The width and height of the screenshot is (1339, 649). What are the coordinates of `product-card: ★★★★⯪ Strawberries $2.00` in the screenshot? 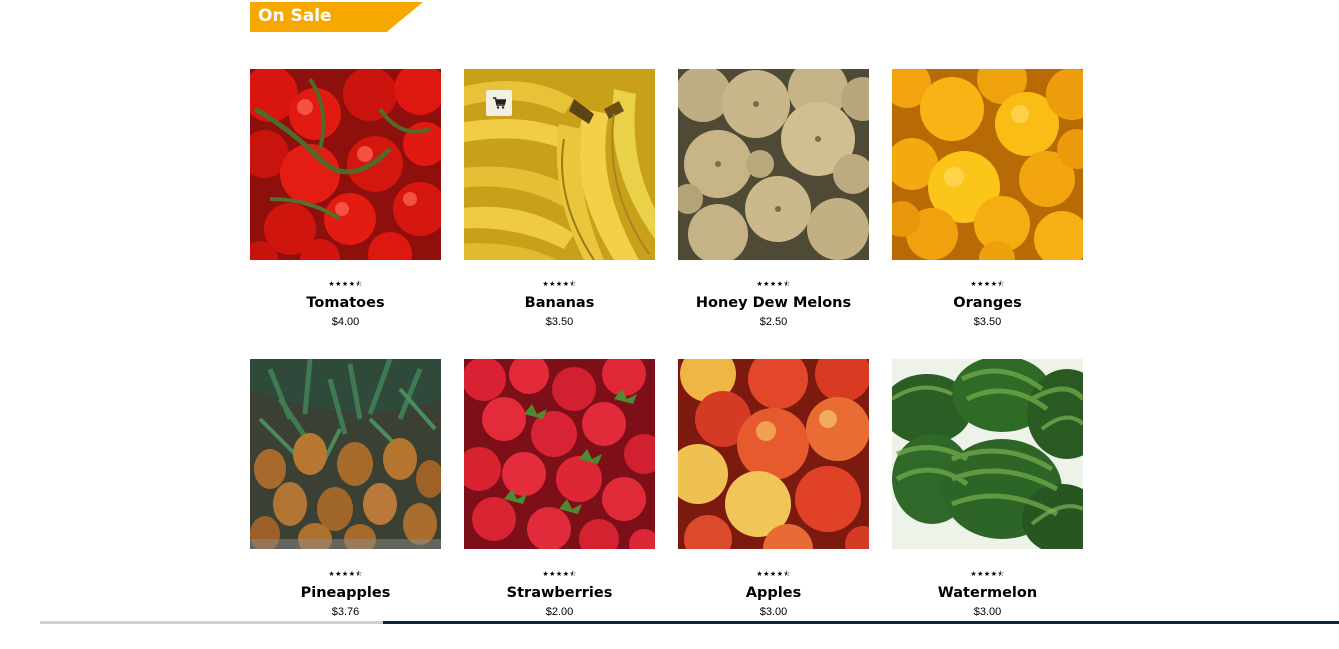 It's located at (559, 504).